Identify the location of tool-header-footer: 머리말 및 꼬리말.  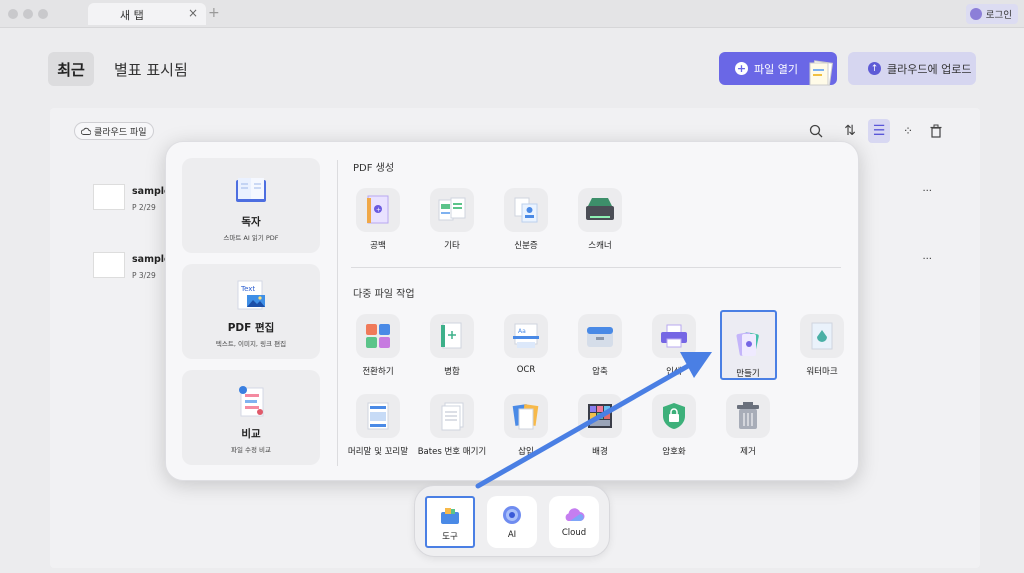
(377, 429).